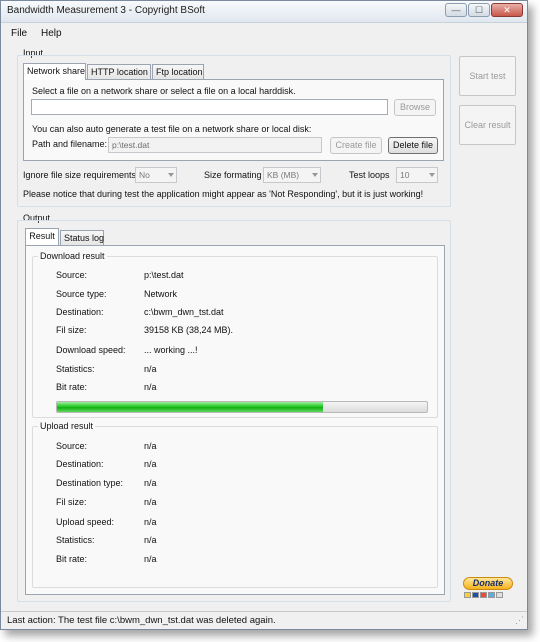 This screenshot has width=540, height=642. What do you see at coordinates (72, 387) in the screenshot?
I see `download-bit-rate-label: Bit rate:` at bounding box center [72, 387].